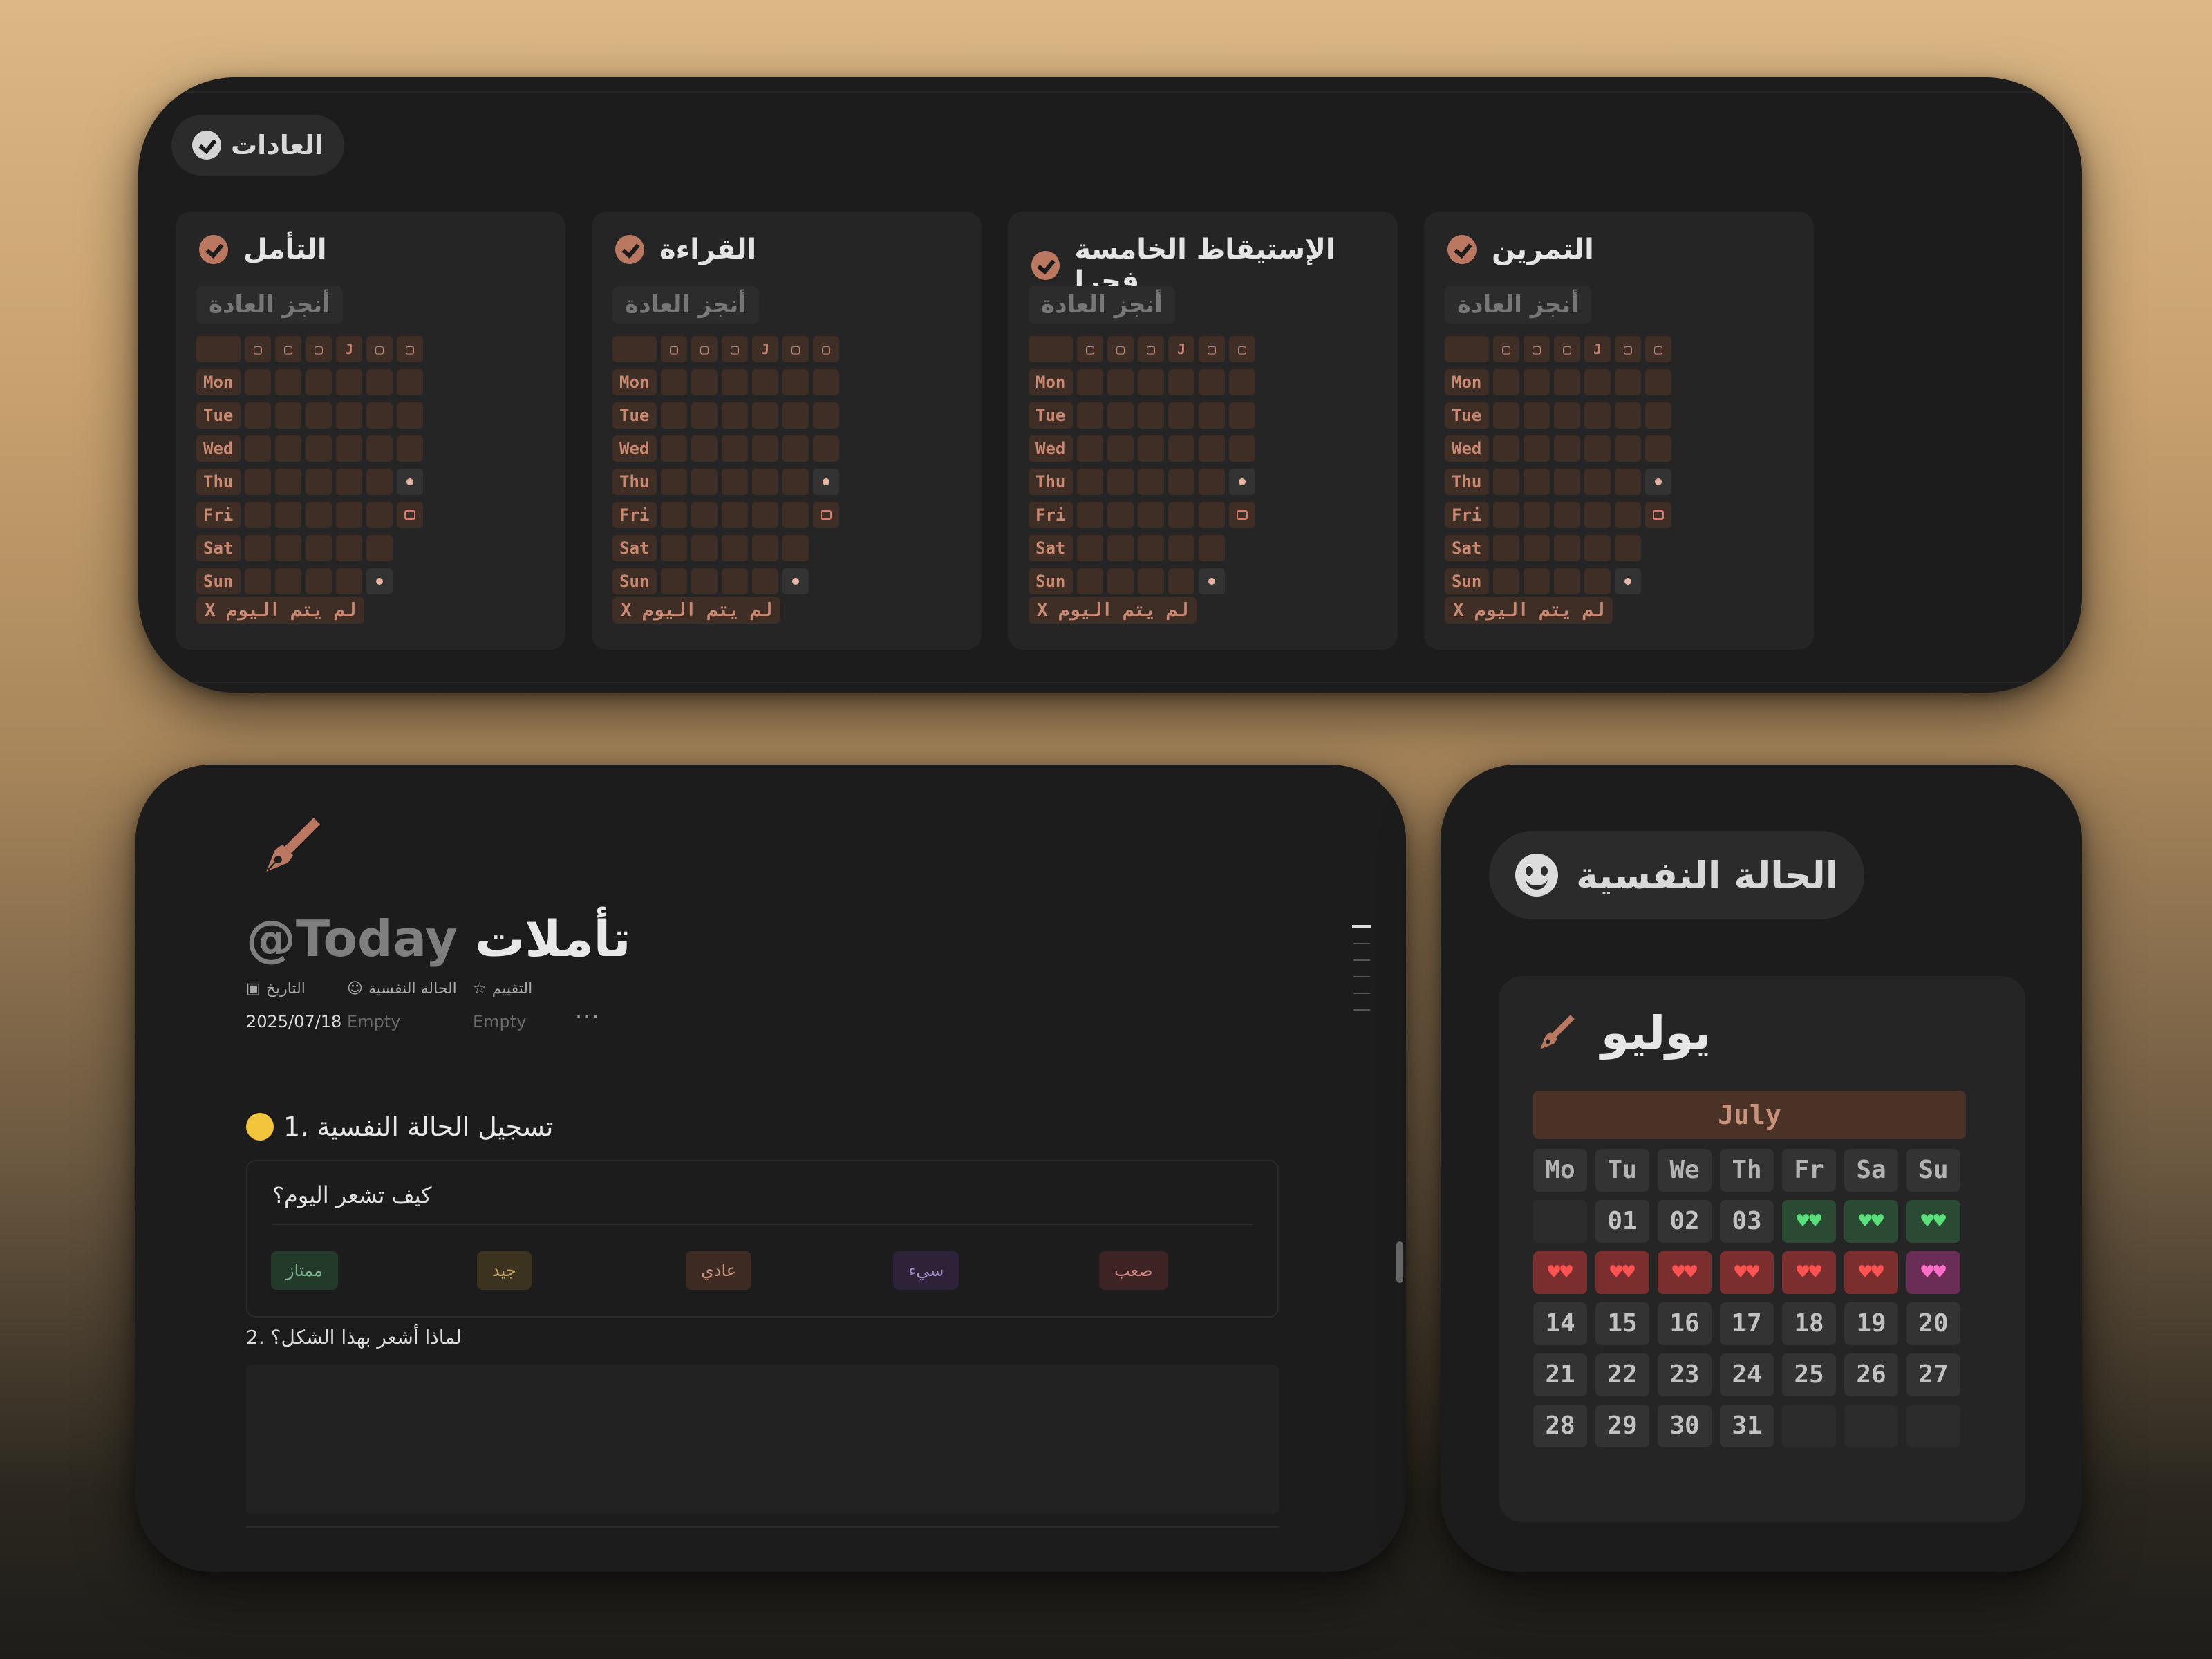 The height and width of the screenshot is (1659, 2212). Describe the element at coordinates (257, 145) in the screenshot. I see `habits-header-chip: العادات` at that location.